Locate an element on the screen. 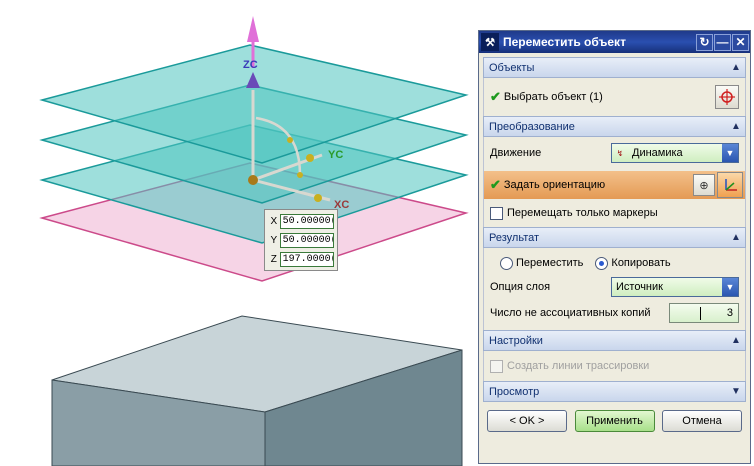 The image size is (754, 466). ok-button: < OK > is located at coordinates (527, 421).